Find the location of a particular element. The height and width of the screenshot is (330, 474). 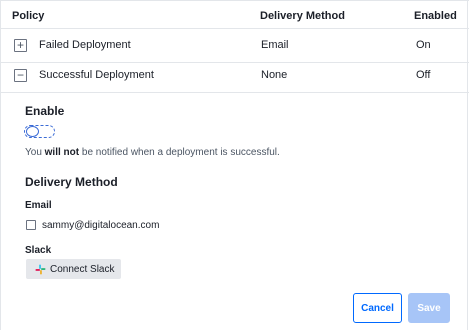

policy-name: Failed Deployment is located at coordinates (85, 45).